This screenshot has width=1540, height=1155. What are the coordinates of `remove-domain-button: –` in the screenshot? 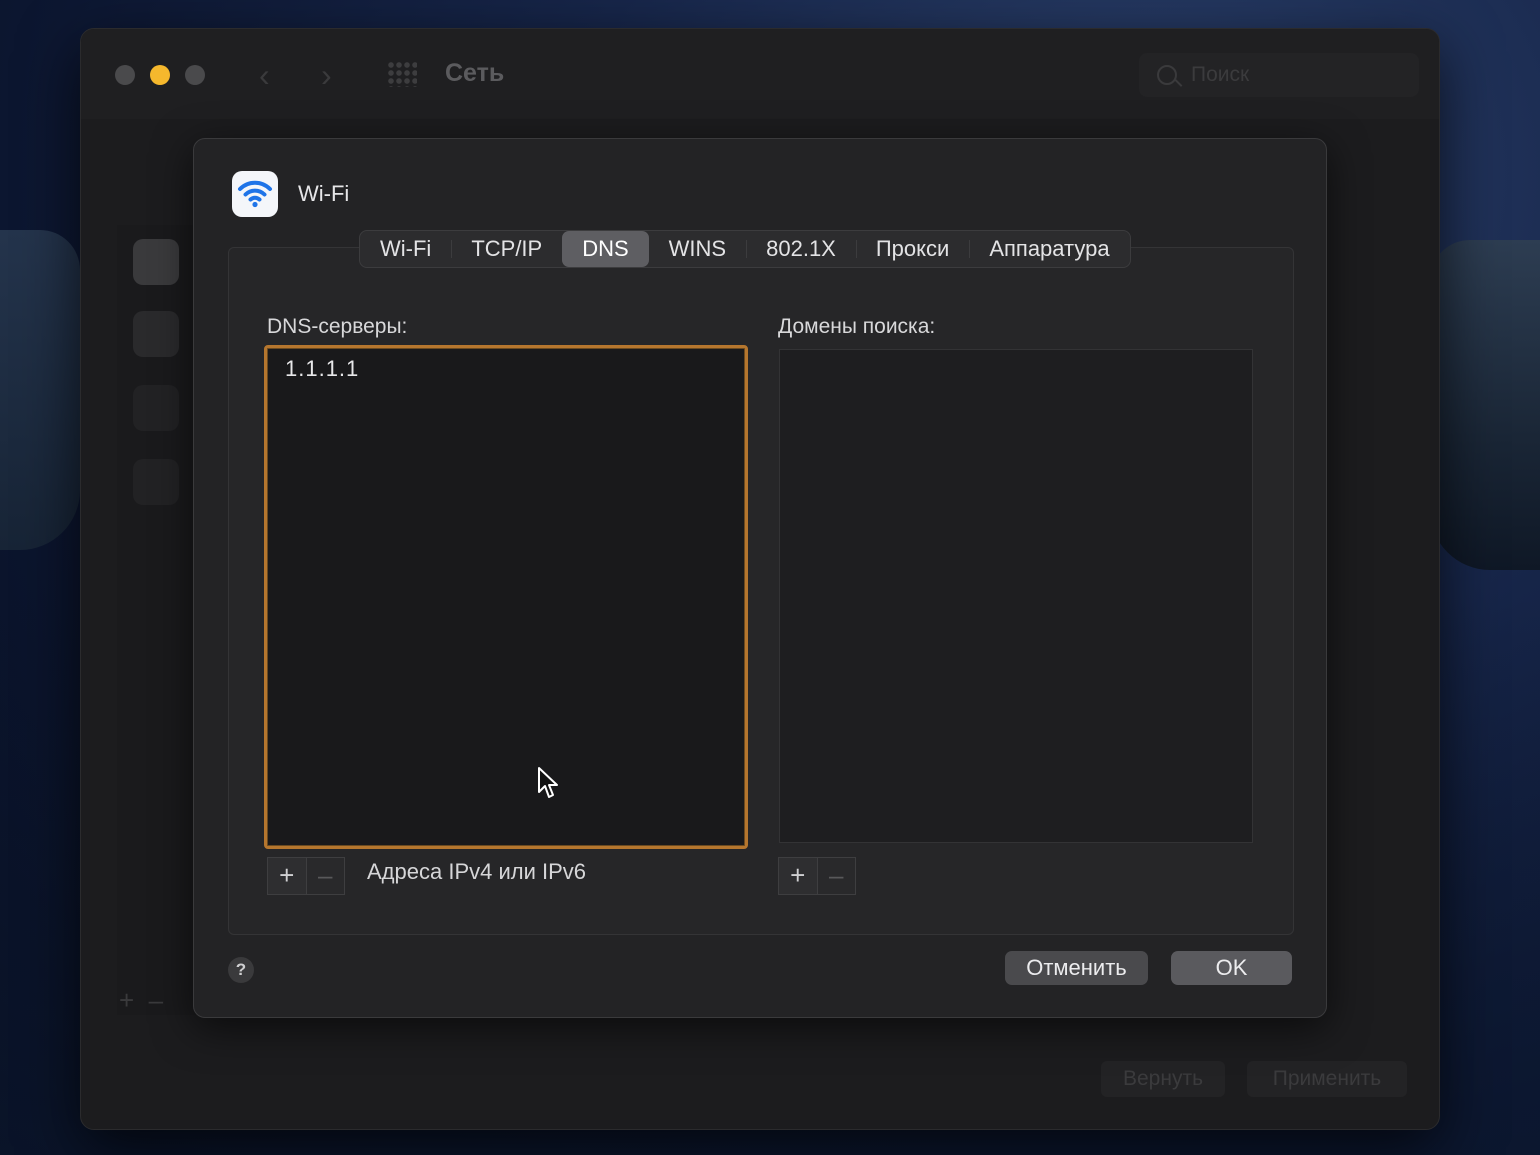 It's located at (836, 876).